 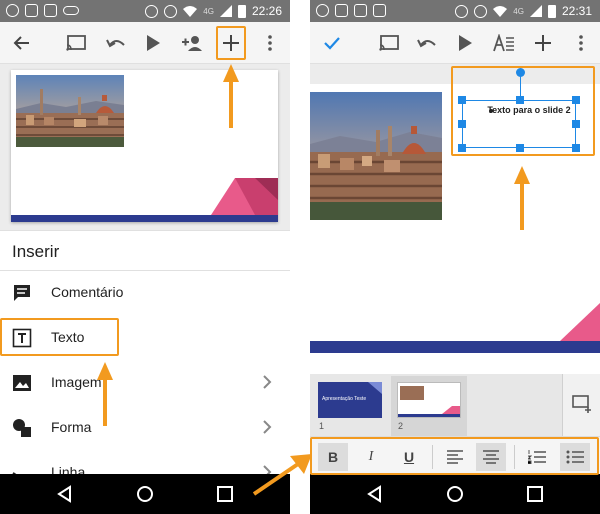 I want to click on image-icon, so click(x=22, y=383).